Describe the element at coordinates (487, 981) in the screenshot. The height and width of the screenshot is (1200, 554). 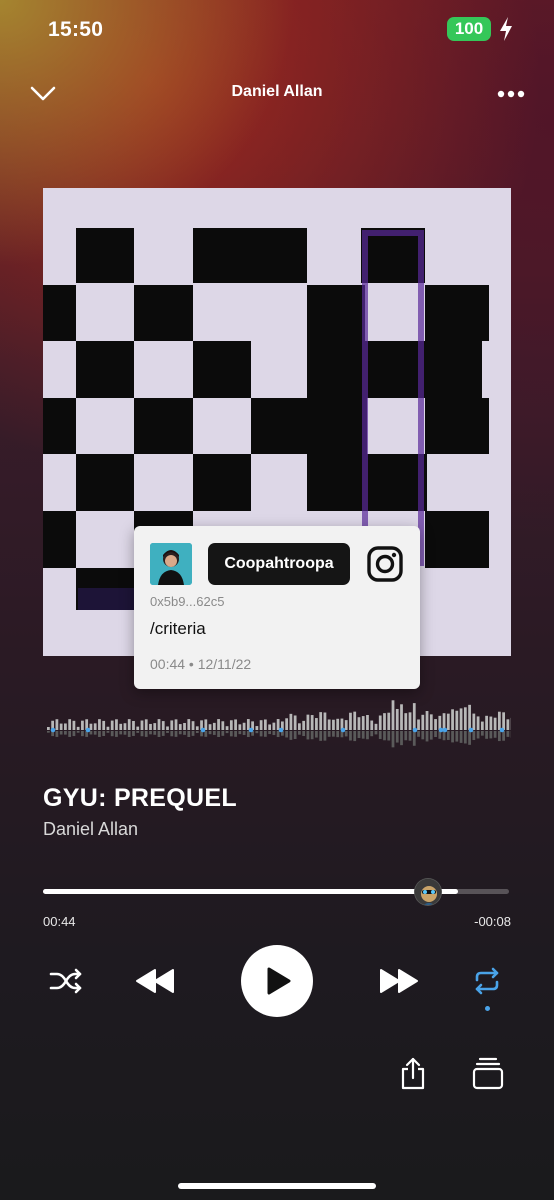
I see `repeat-icon` at that location.